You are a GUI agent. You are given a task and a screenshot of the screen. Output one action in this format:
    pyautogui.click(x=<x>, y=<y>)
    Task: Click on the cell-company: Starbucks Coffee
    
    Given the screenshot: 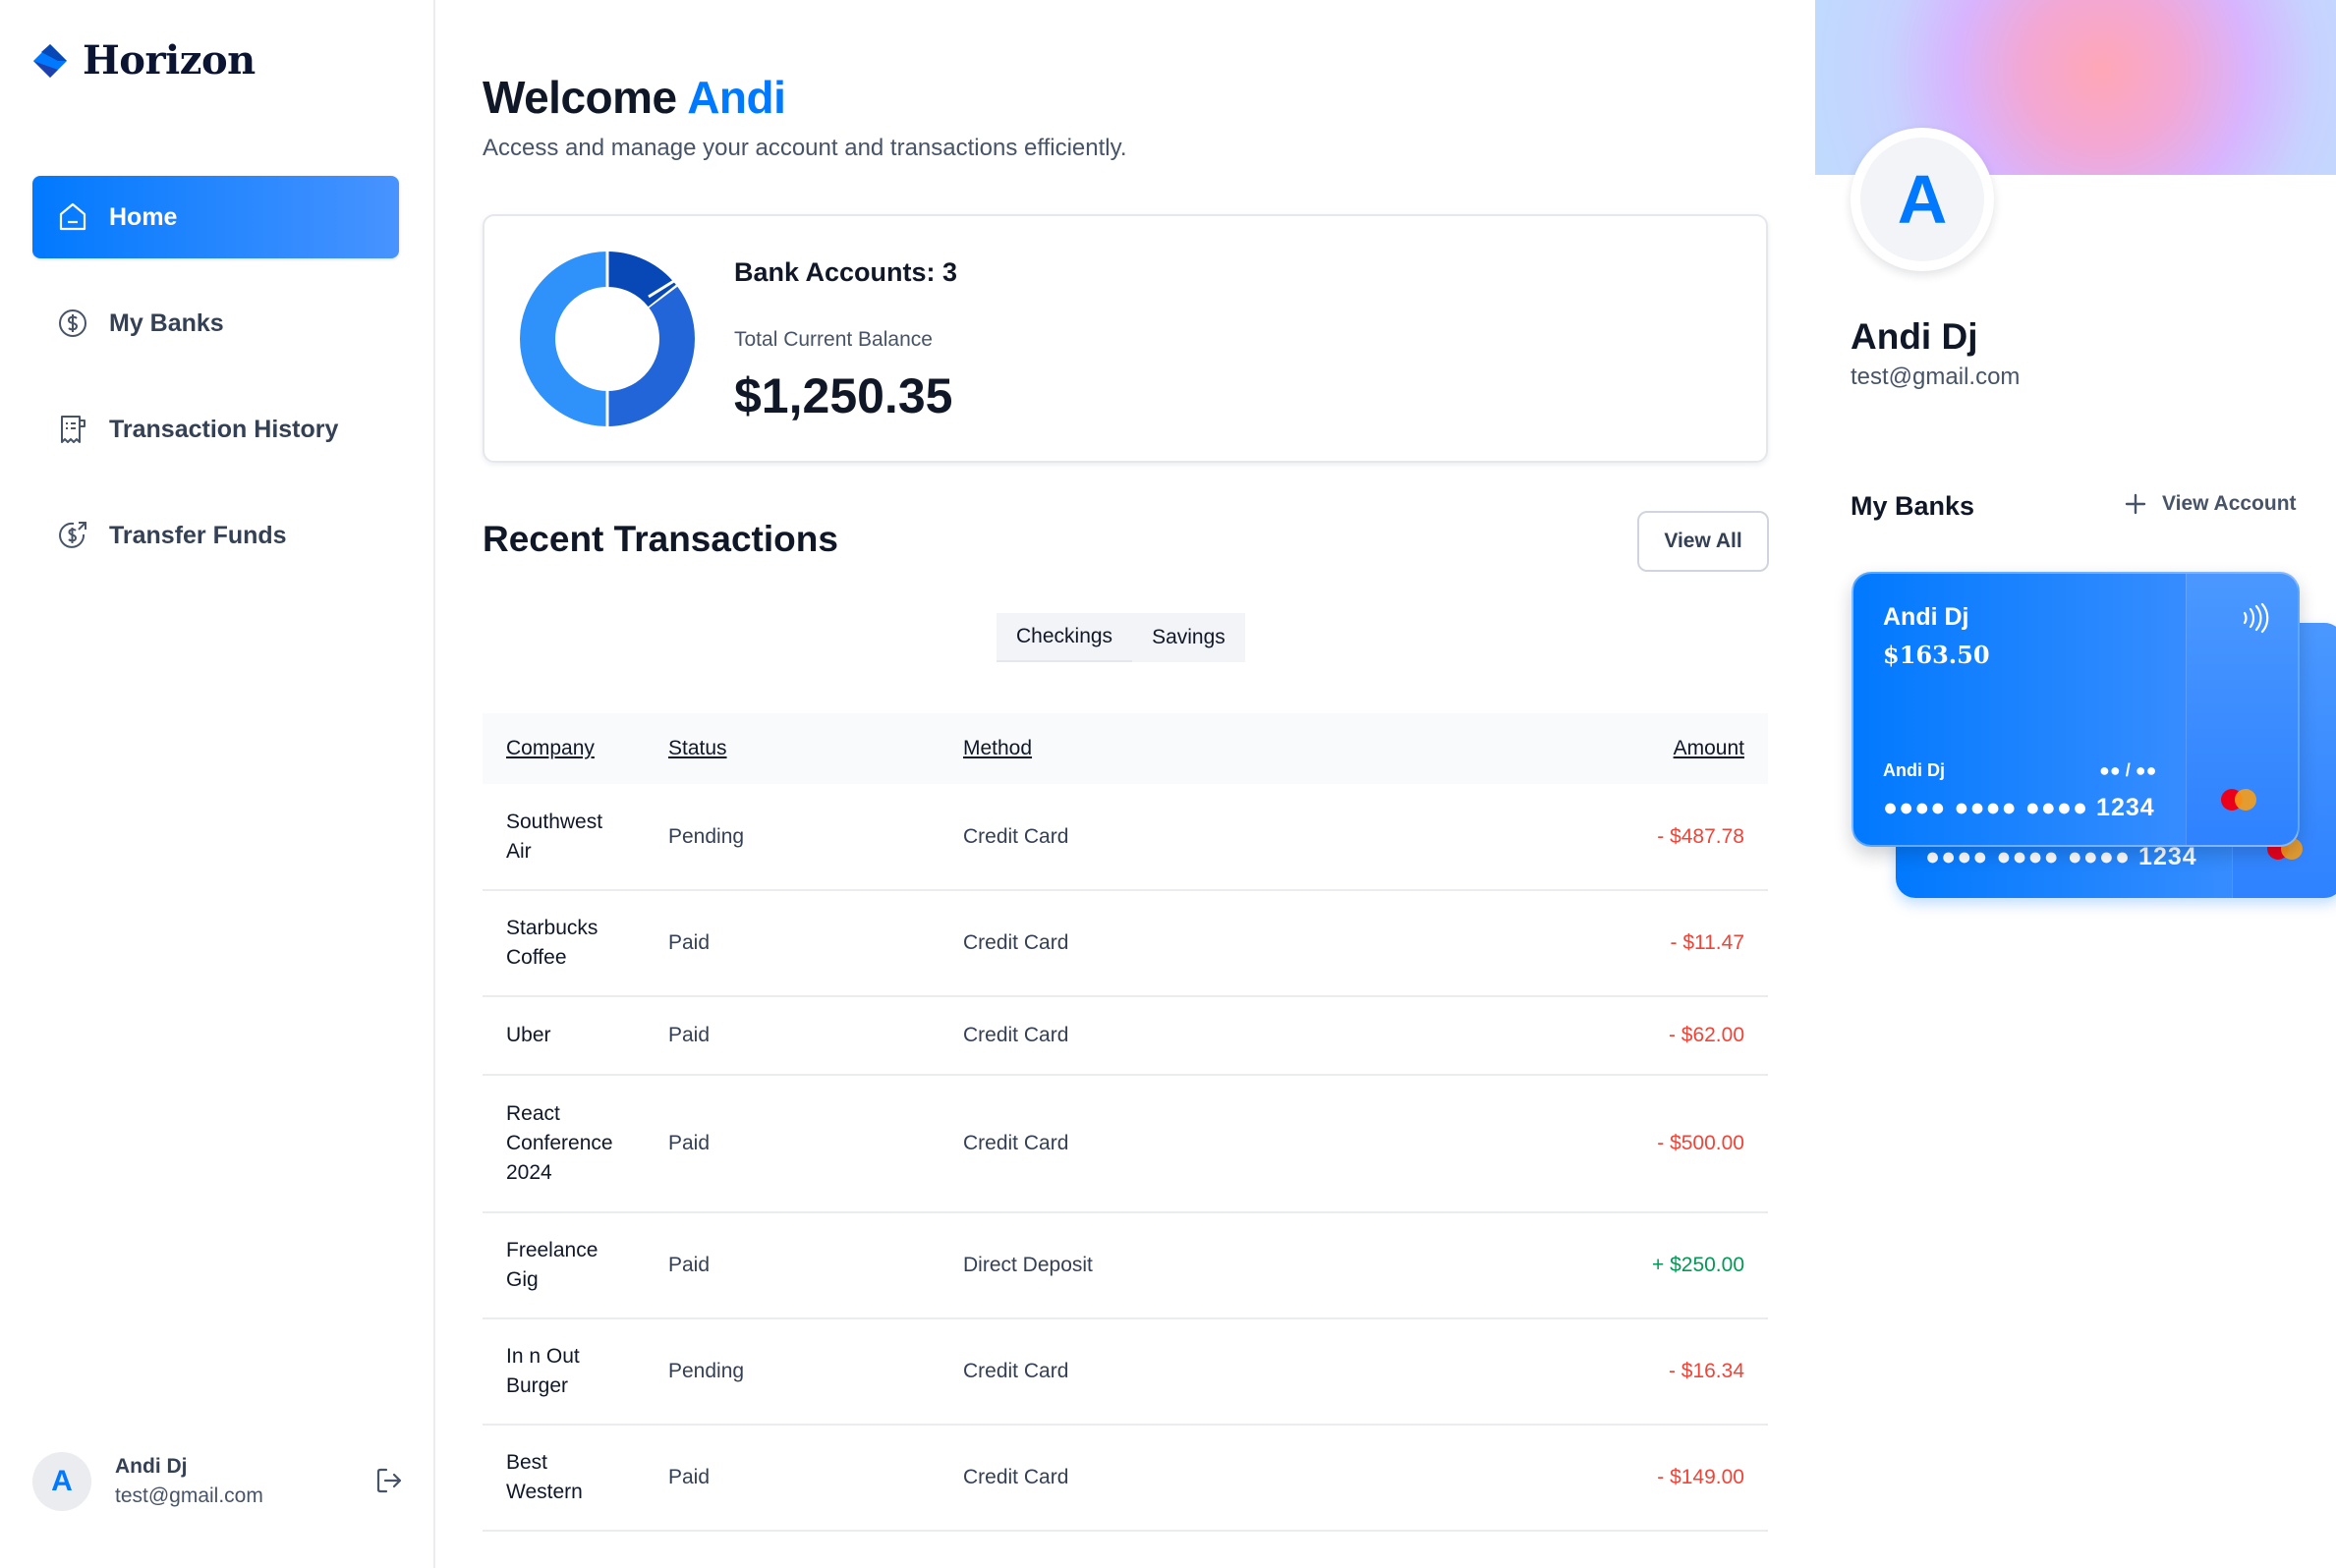 What is the action you would take?
    pyautogui.click(x=552, y=943)
    